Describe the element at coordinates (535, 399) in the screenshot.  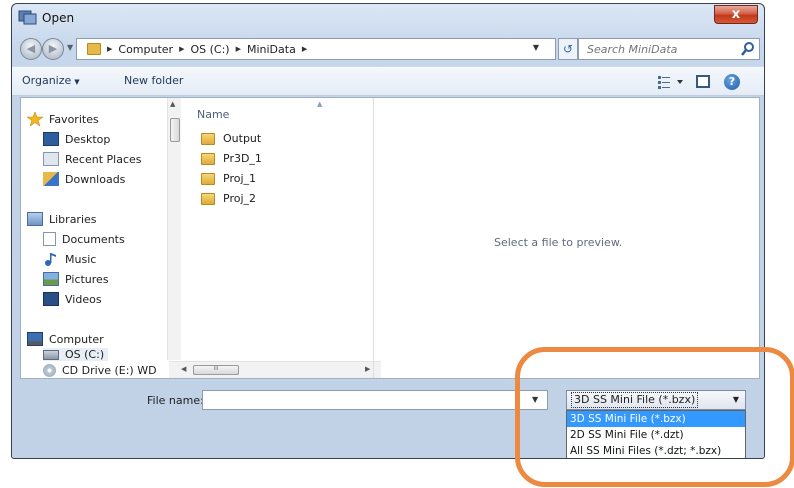
I see `file-name-dropdown-icon: ▼` at that location.